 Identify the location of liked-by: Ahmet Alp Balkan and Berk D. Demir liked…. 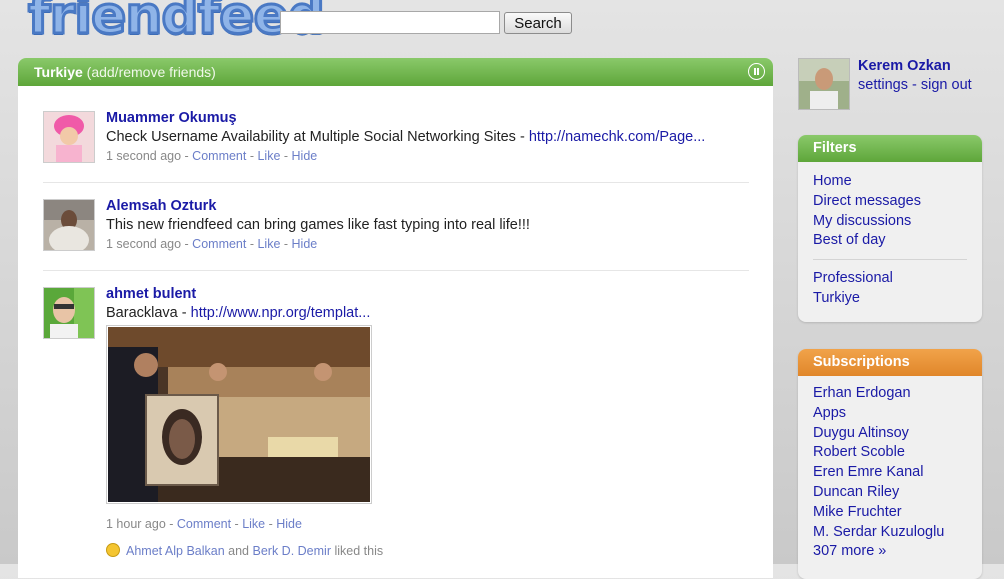
(427, 550).